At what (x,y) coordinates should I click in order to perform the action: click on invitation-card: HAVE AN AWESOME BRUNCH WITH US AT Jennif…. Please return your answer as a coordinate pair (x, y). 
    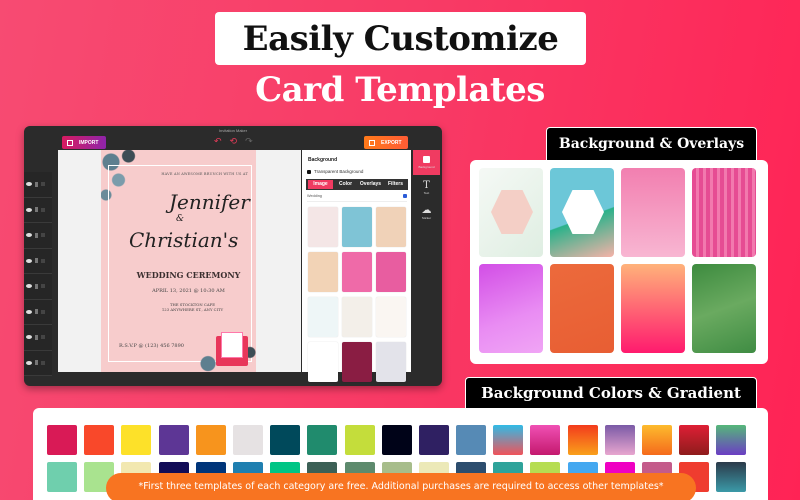
    Looking at the image, I should click on (178, 261).